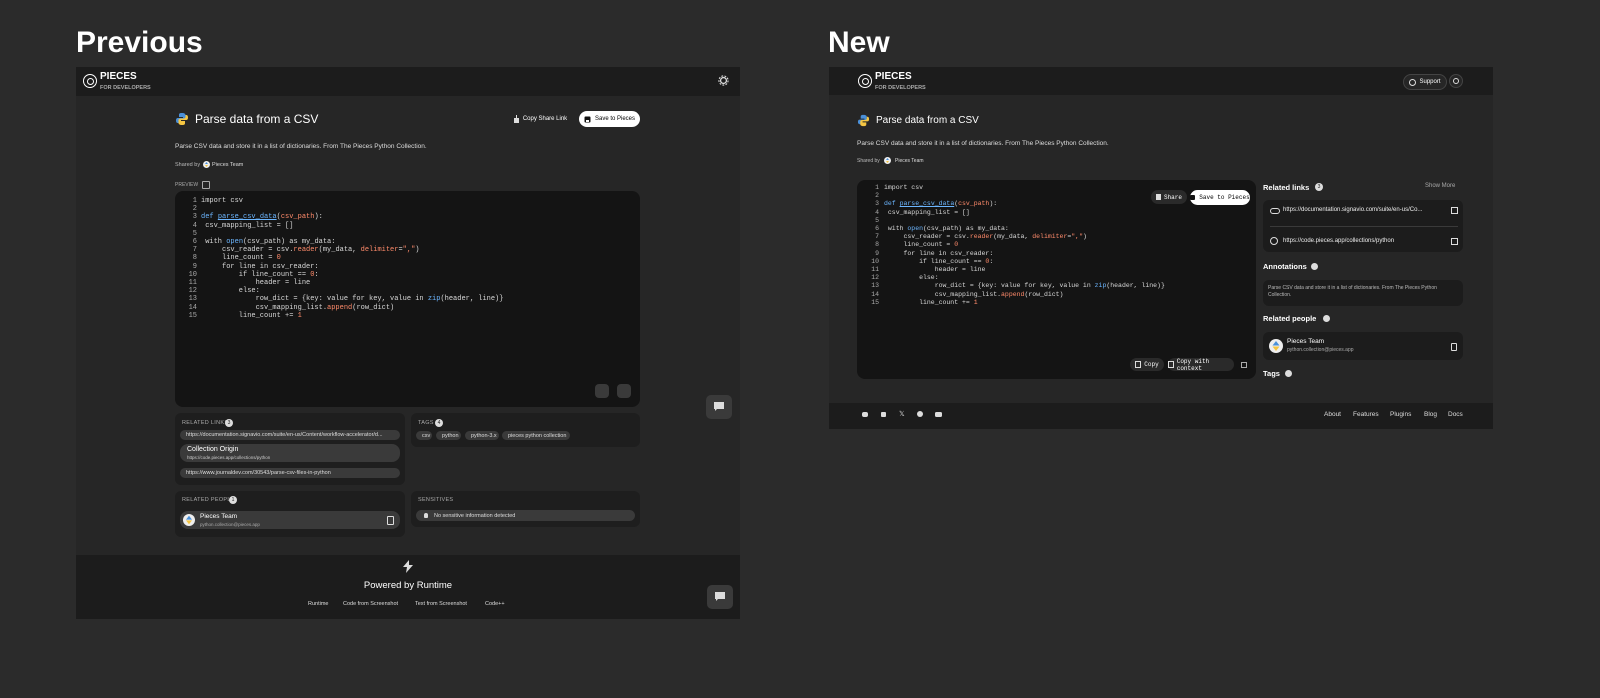 Image resolution: width=1600 pixels, height=698 pixels. Describe the element at coordinates (1201, 365) in the screenshot. I see `copy-with-context-button: Copy with context` at that location.